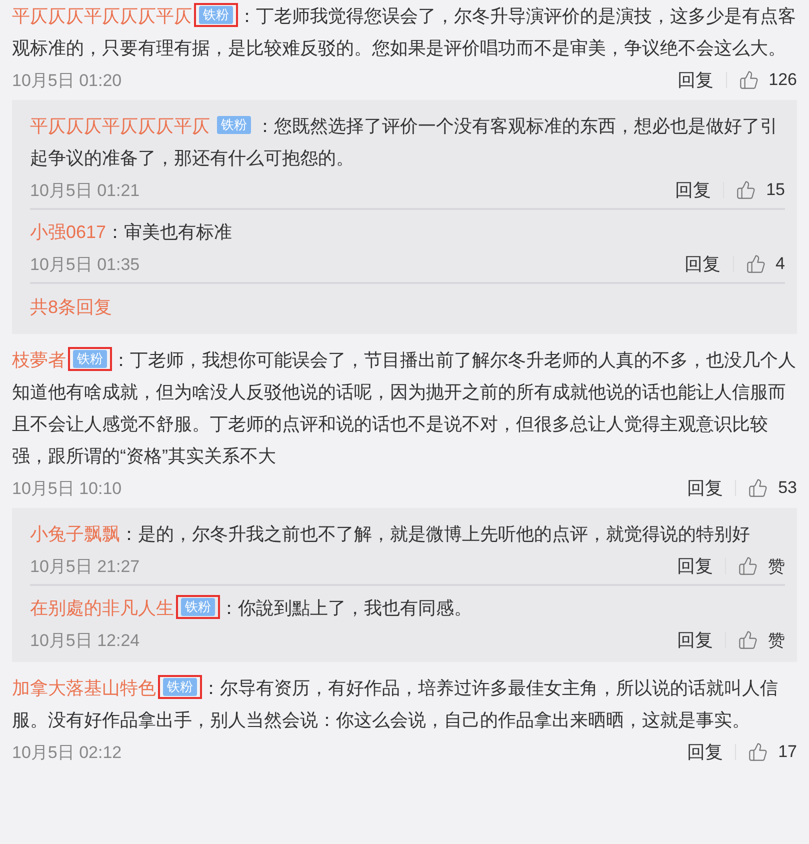 The width and height of the screenshot is (809, 844). Describe the element at coordinates (85, 567) in the screenshot. I see `comment-date: 10月5日 21:27` at that location.